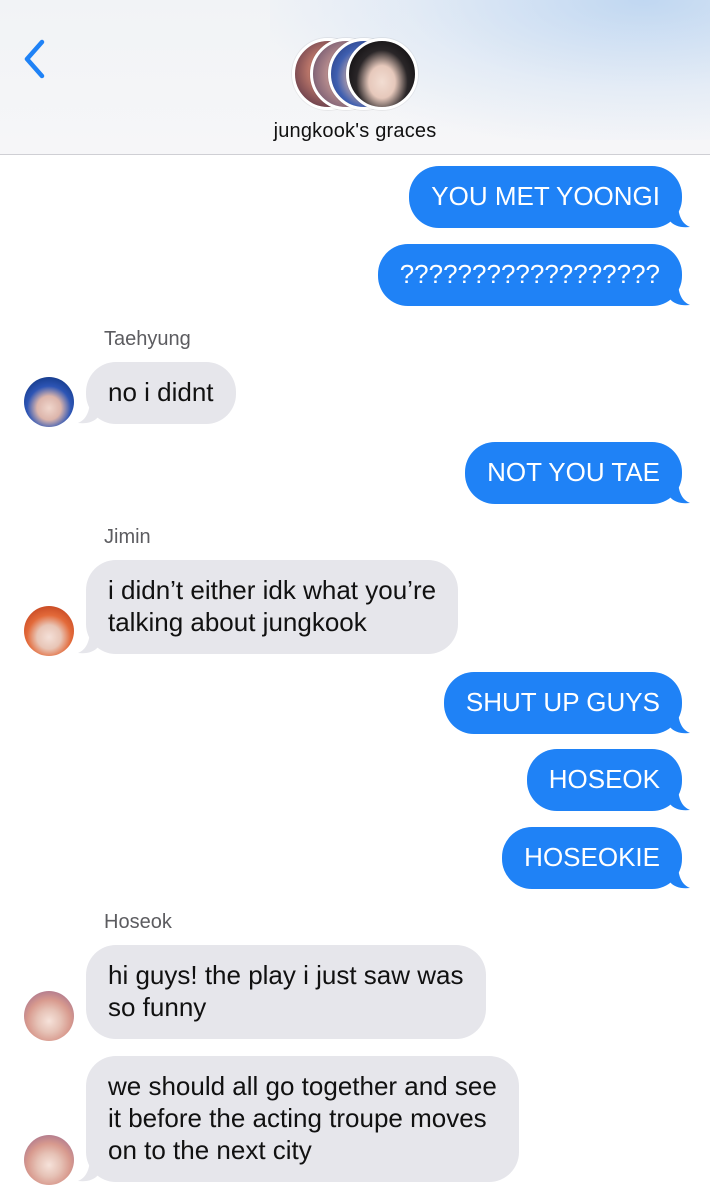 The image size is (710, 1200). I want to click on chevron-left-icon, so click(34, 59).